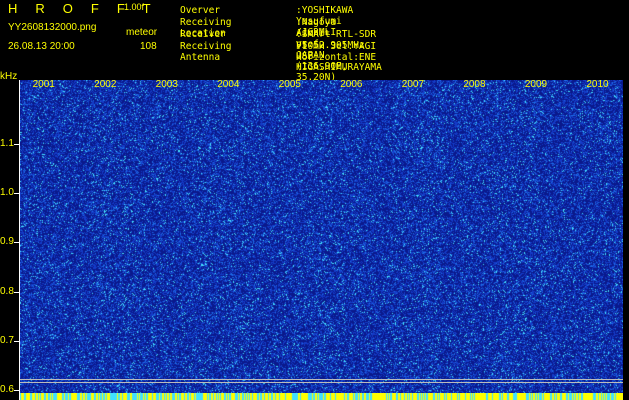 The height and width of the screenshot is (400, 629). Describe the element at coordinates (7, 143) in the screenshot. I see `y-tick-label: 1.1` at that location.